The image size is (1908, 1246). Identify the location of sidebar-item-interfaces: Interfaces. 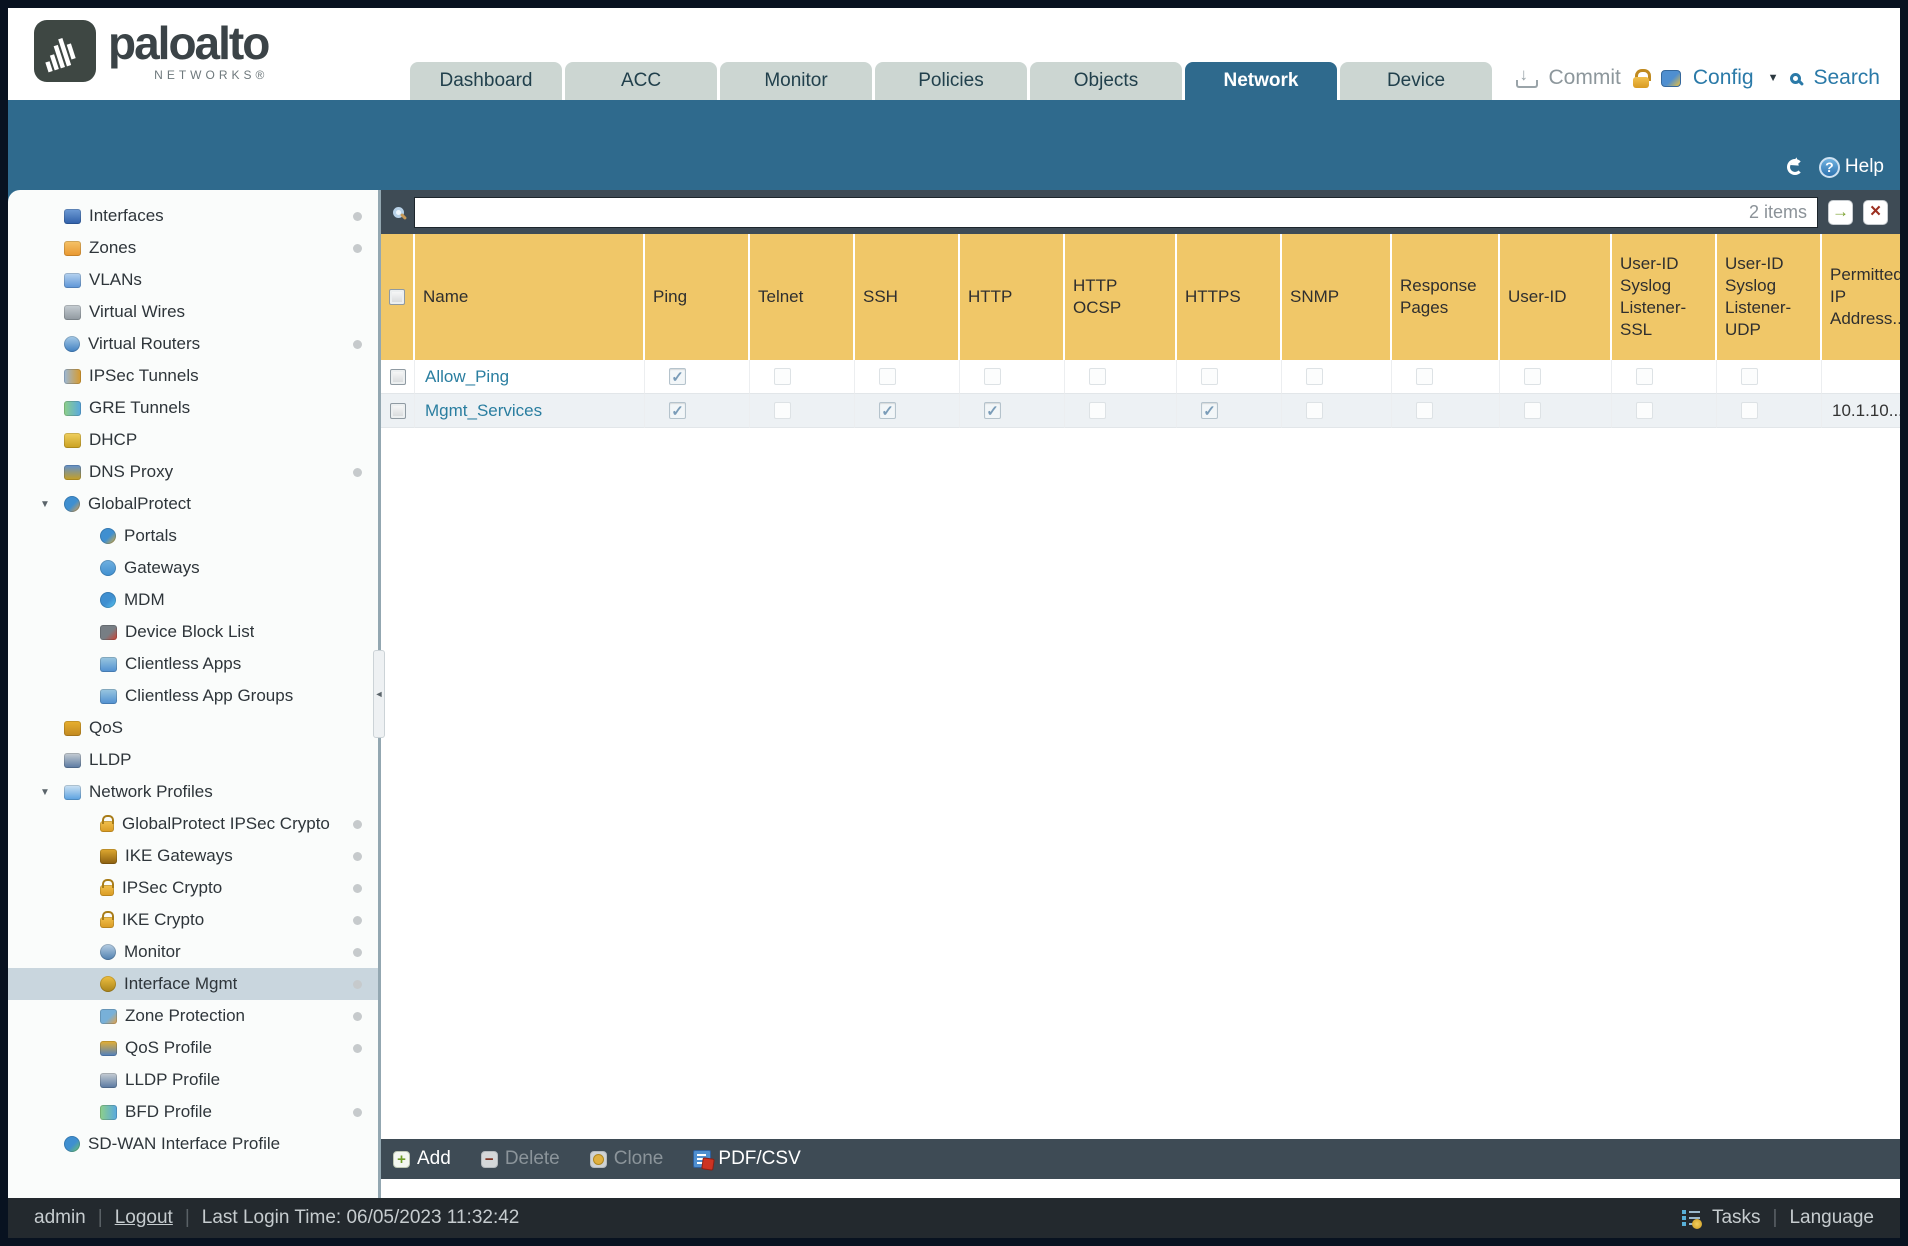
(193, 216).